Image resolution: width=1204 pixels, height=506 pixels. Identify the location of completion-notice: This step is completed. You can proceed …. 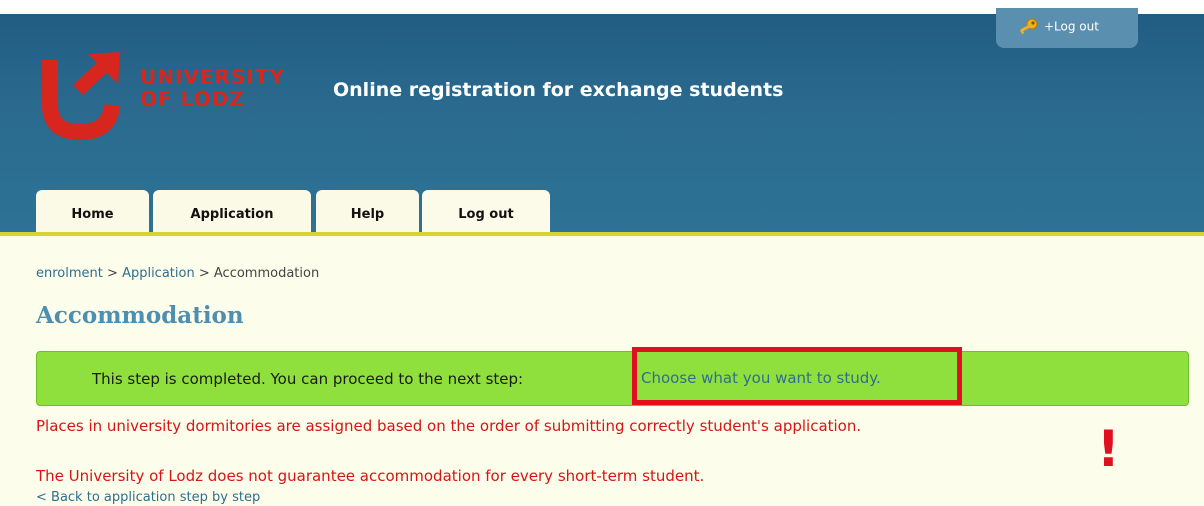
(612, 378).